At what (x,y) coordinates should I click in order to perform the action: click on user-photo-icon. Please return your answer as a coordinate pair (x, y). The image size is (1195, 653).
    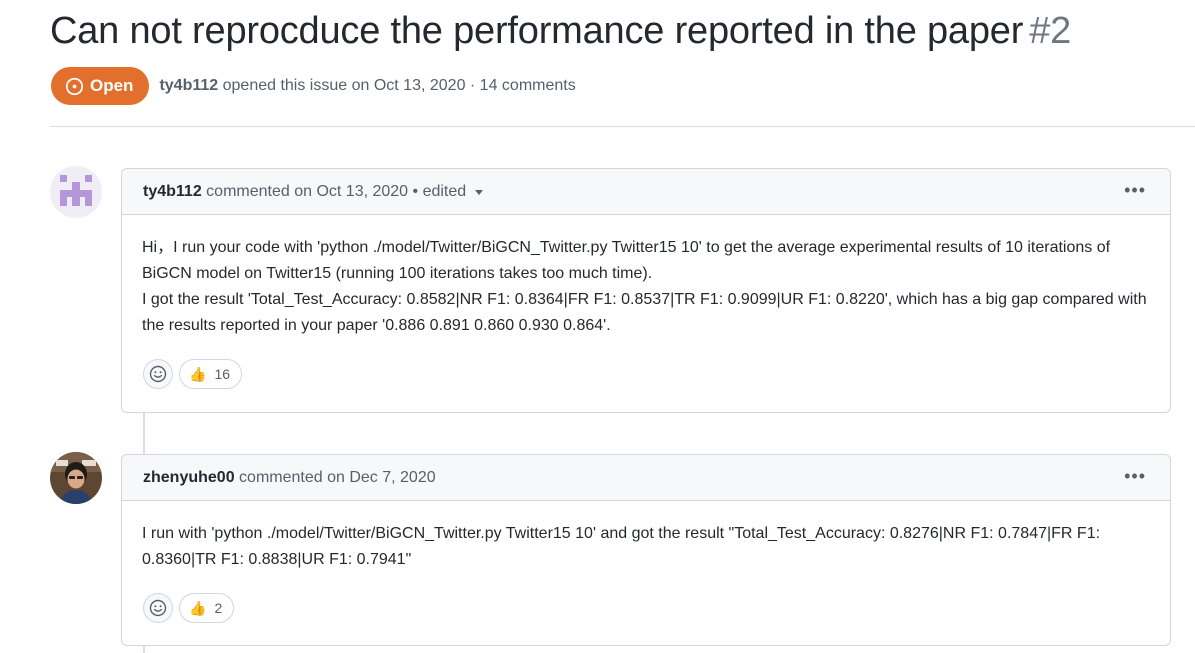
    Looking at the image, I should click on (76, 478).